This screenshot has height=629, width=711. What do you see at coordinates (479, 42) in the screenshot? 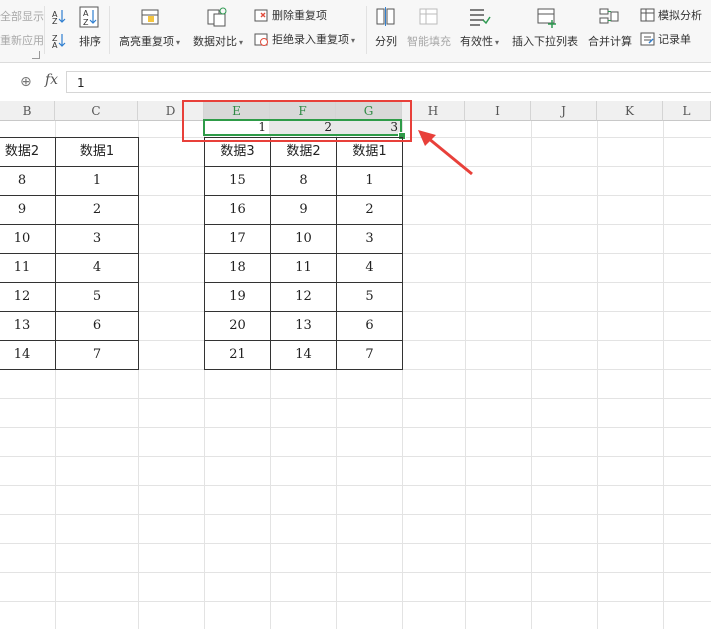
I see `validity-button: 有效性 ▾` at bounding box center [479, 42].